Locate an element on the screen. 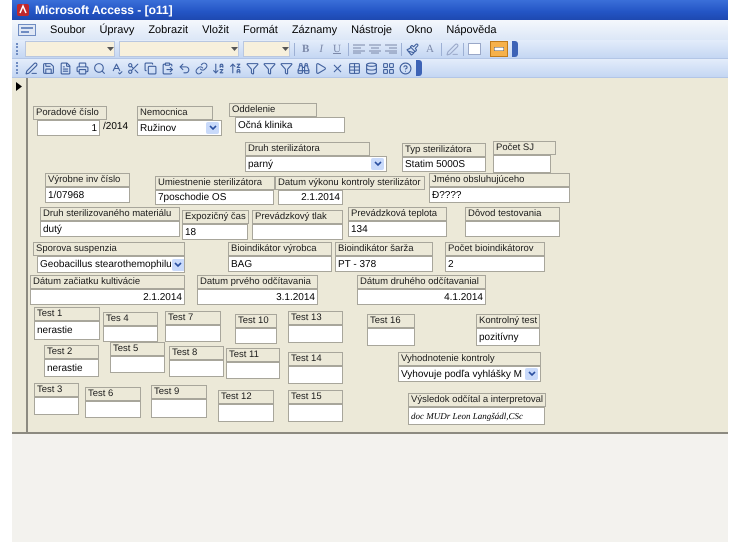 This screenshot has width=744, height=542. field-label: Test 13 is located at coordinates (315, 318).